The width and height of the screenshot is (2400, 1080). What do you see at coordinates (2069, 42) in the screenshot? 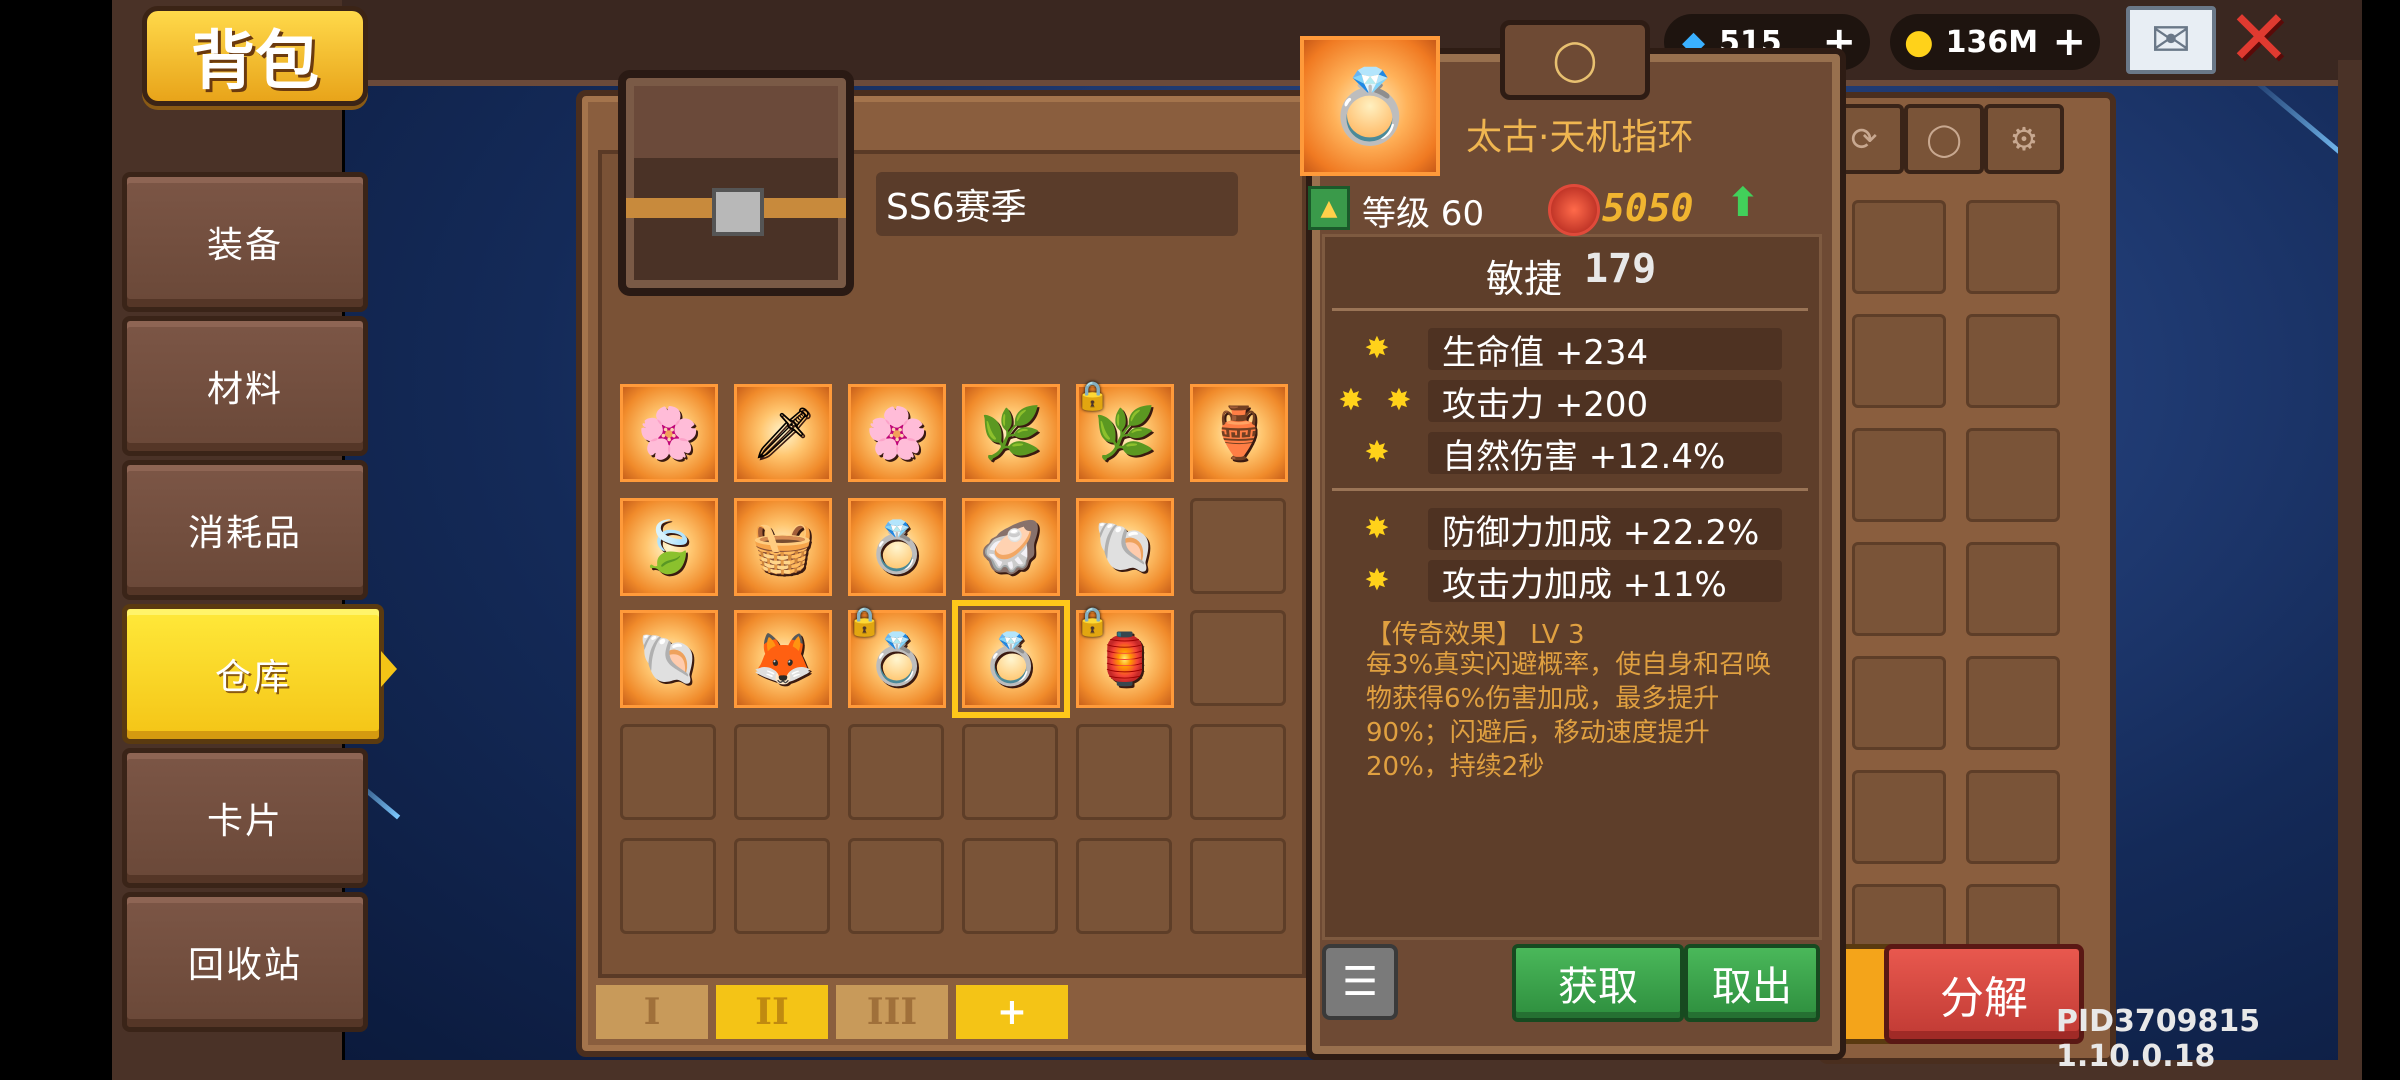
I see `add-gold-icon: +` at bounding box center [2069, 42].